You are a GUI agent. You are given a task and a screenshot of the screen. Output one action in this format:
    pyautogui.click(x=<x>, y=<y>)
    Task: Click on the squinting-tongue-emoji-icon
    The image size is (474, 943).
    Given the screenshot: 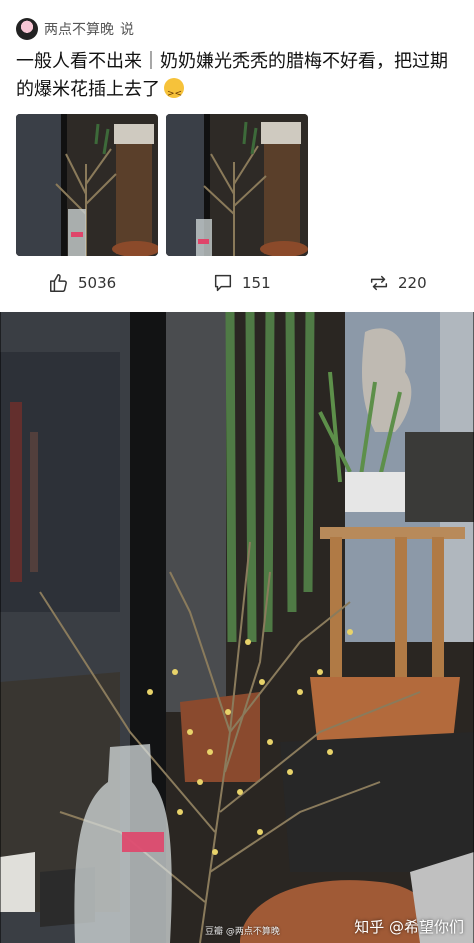 What is the action you would take?
    pyautogui.click(x=174, y=93)
    